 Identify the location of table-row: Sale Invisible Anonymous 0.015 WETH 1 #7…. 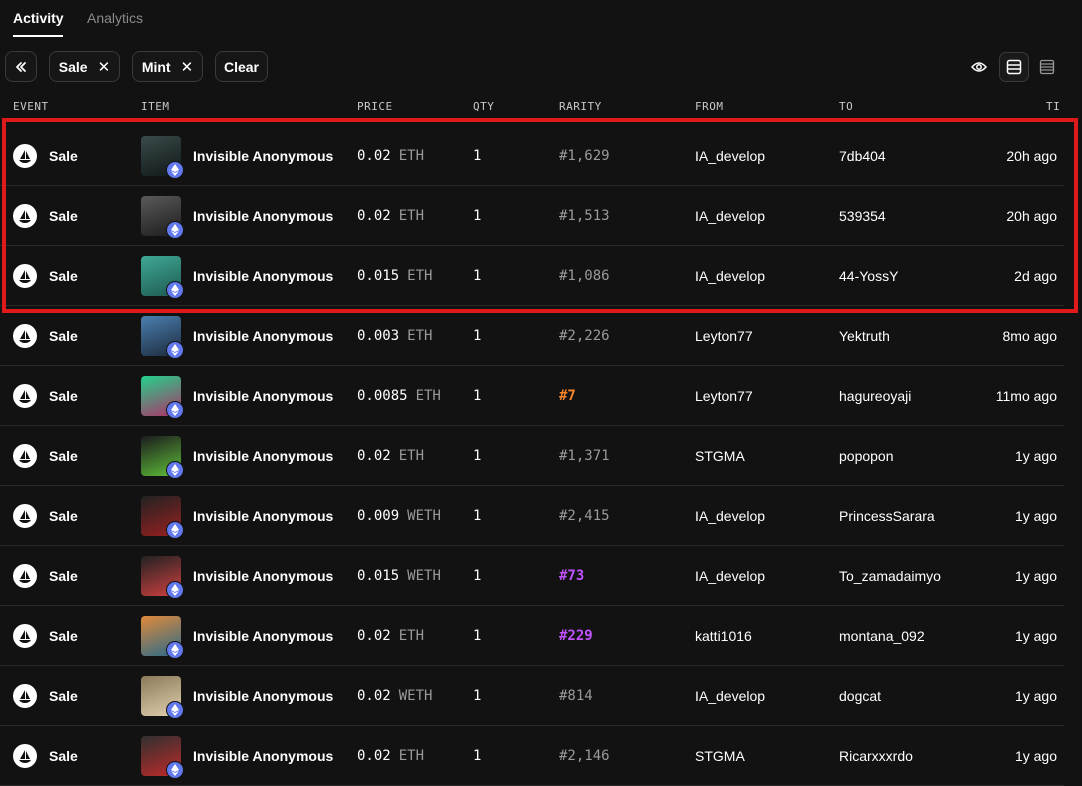
(532, 576).